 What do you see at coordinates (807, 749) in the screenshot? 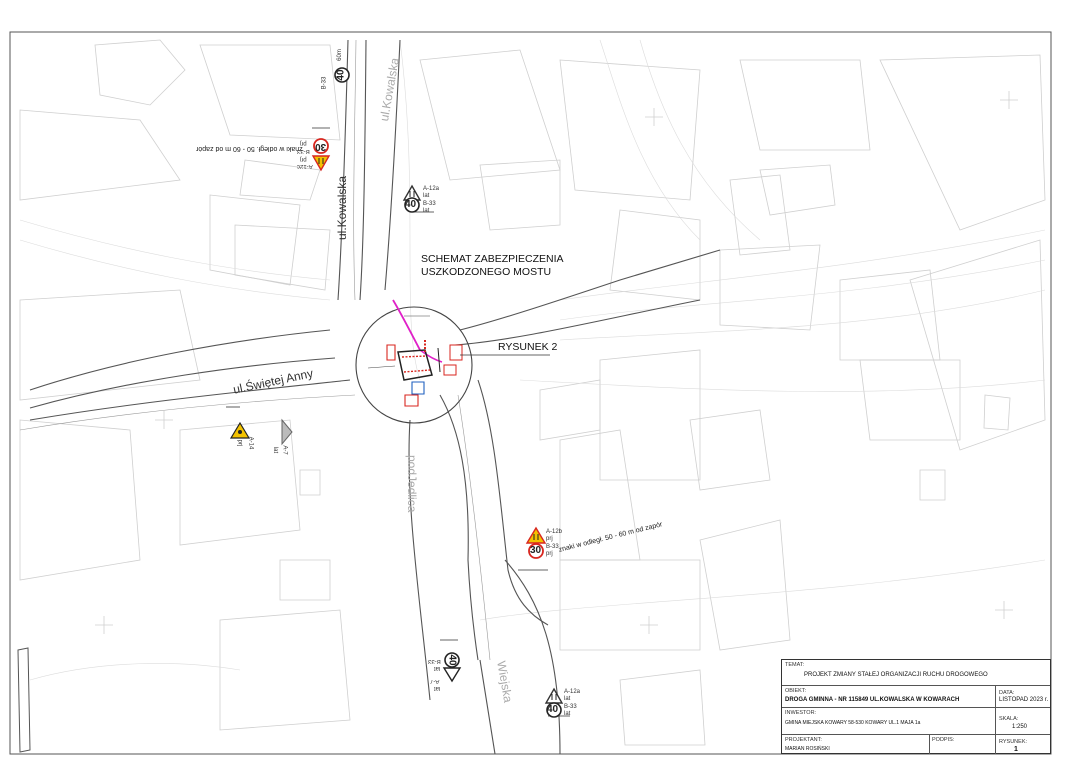
I see `projektant-value: MARIAN ROSIŃSKI` at bounding box center [807, 749].